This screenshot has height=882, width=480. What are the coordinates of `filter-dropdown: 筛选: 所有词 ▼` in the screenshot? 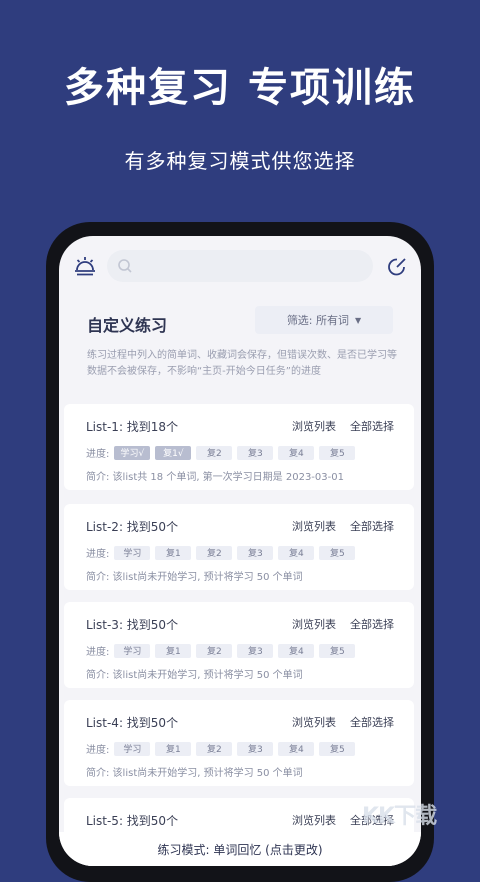 It's located at (324, 320).